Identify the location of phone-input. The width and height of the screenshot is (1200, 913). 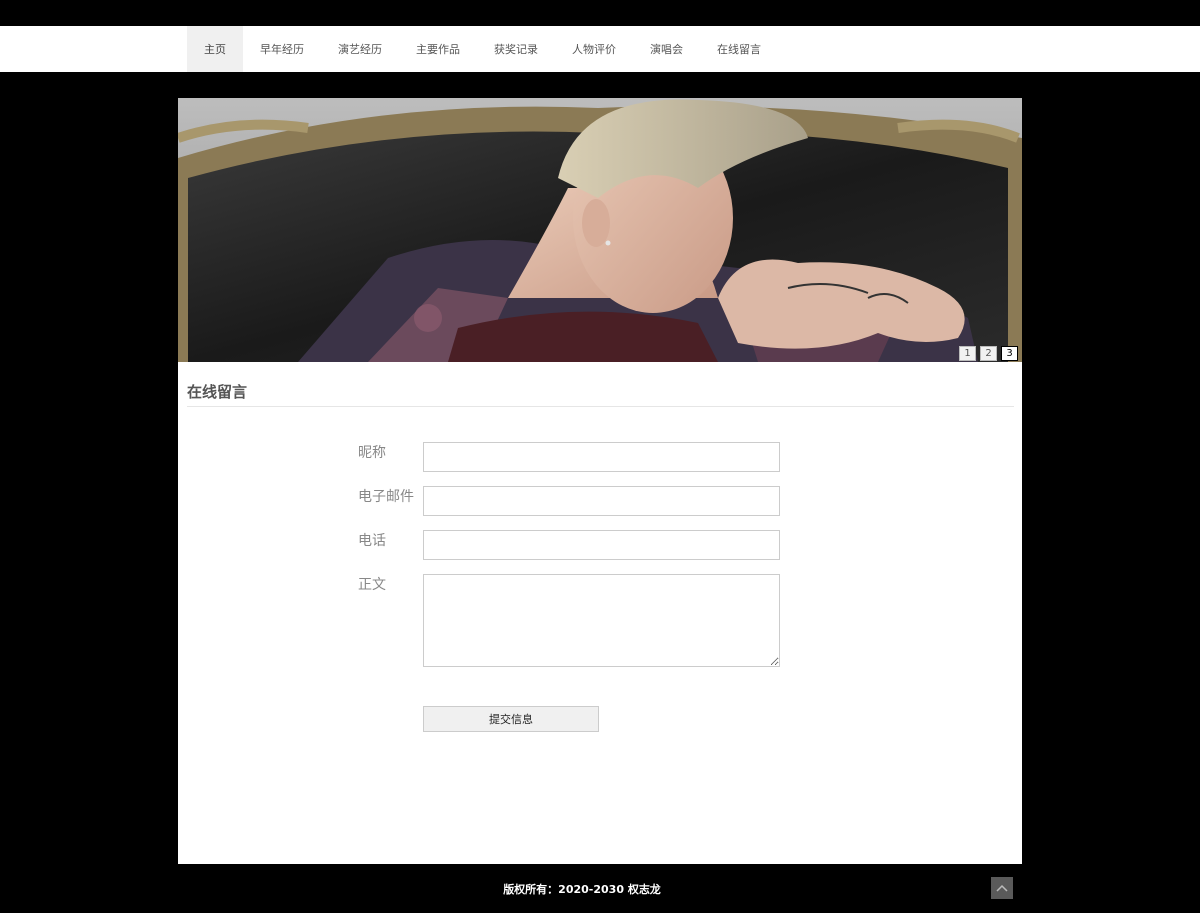
(601, 545).